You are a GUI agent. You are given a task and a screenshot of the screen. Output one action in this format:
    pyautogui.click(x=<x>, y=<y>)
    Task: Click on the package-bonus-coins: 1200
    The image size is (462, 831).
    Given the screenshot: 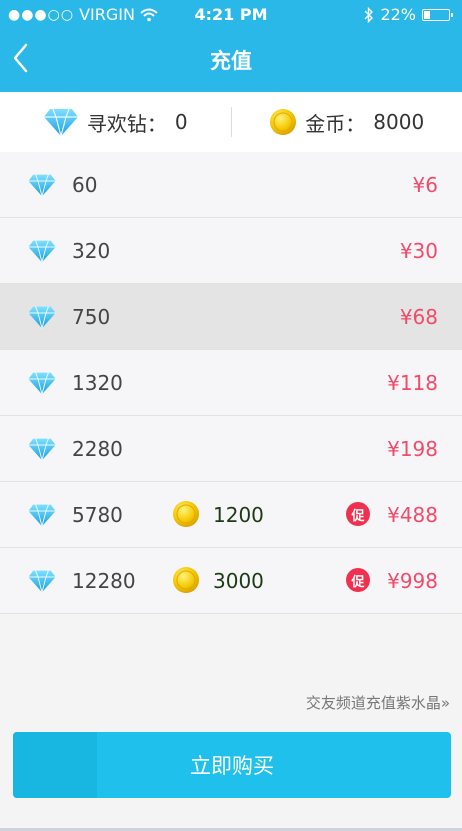 What is the action you would take?
    pyautogui.click(x=238, y=514)
    